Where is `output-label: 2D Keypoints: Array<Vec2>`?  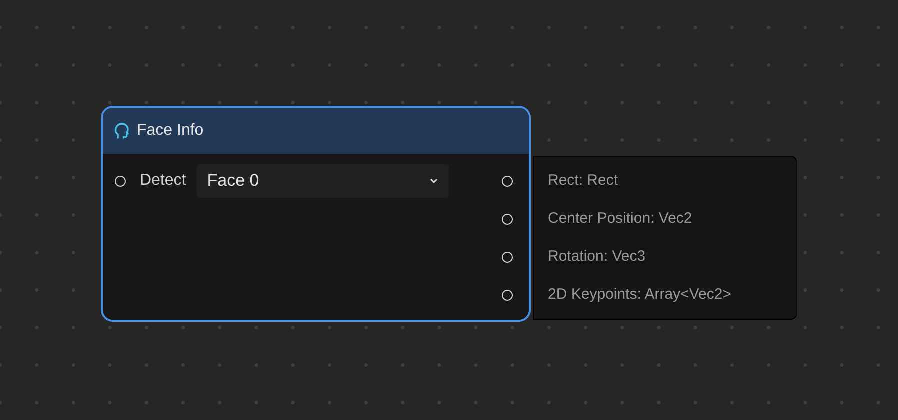
output-label: 2D Keypoints: Array<Vec2> is located at coordinates (640, 294).